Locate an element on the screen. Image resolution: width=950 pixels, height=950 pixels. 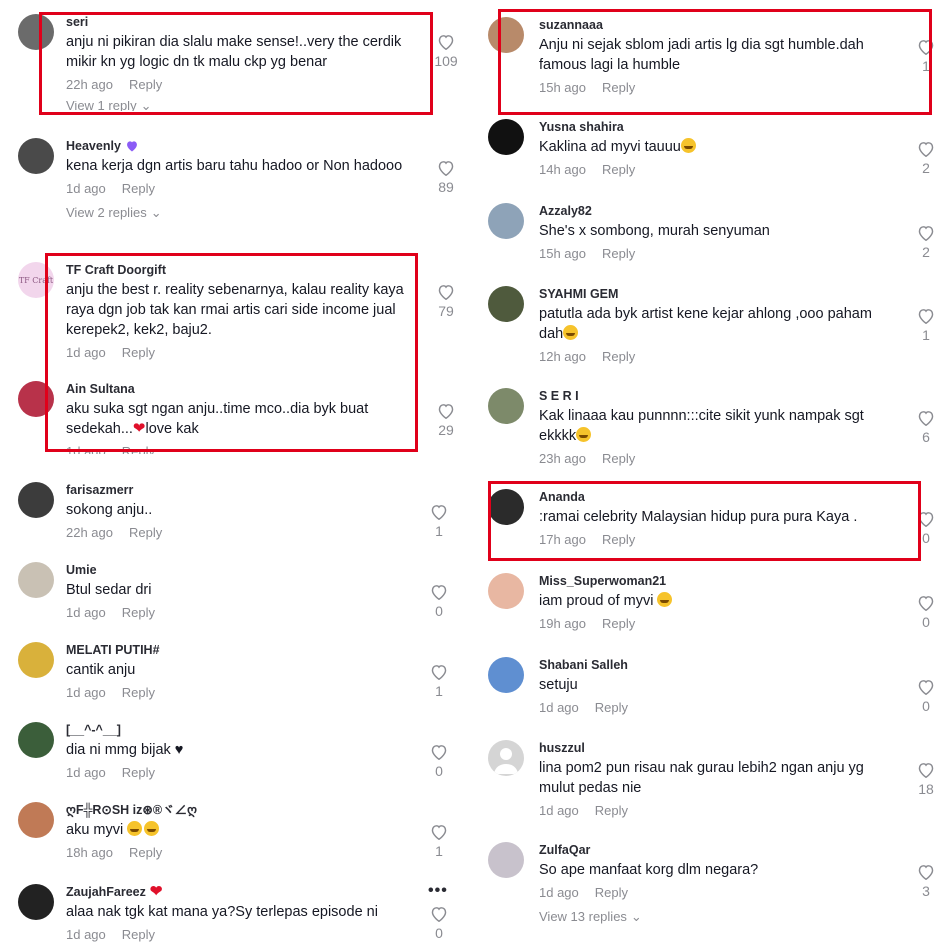
comment-username: Shabani Salleh is located at coordinates (719, 665).